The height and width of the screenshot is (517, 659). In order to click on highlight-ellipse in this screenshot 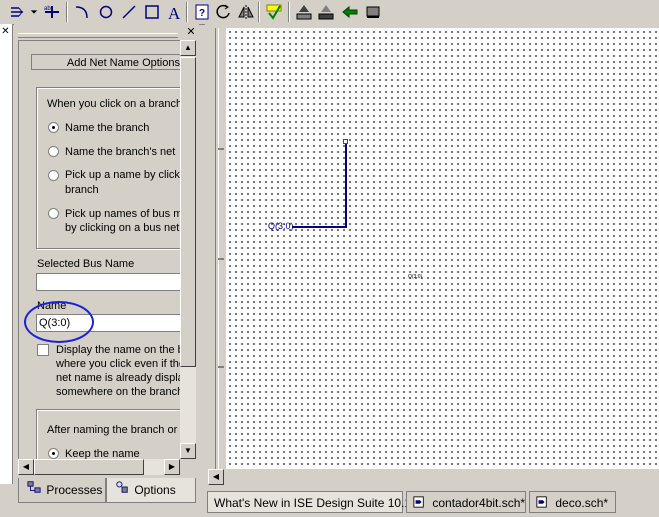, I will do `click(59, 322)`.